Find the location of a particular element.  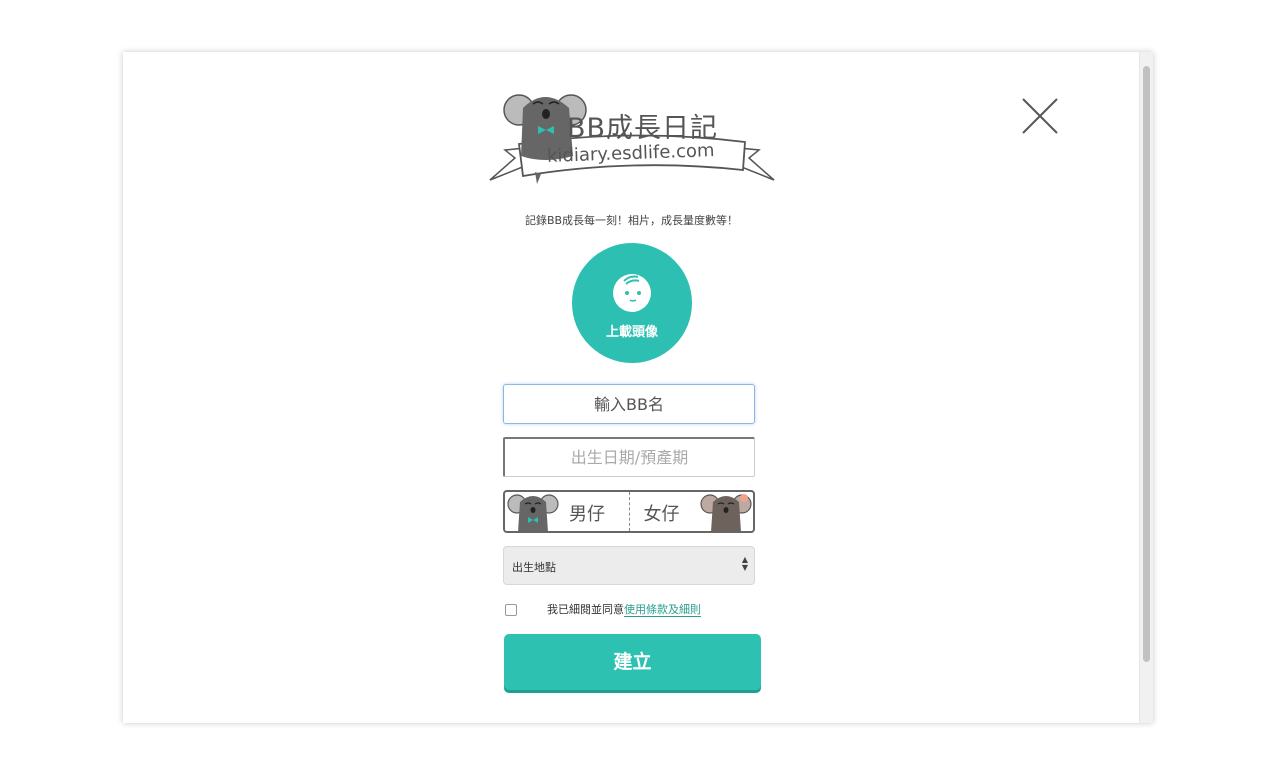

modal-scrollbar is located at coordinates (1146, 387).